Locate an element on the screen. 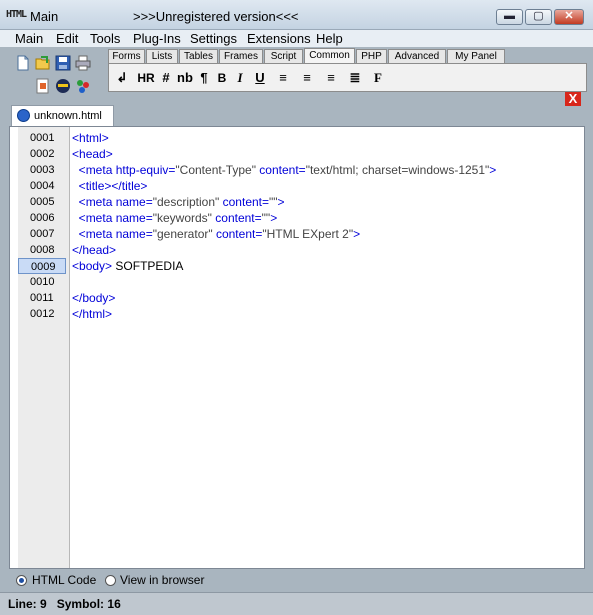 The width and height of the screenshot is (593, 615). line-number: 0008 is located at coordinates (42, 250).